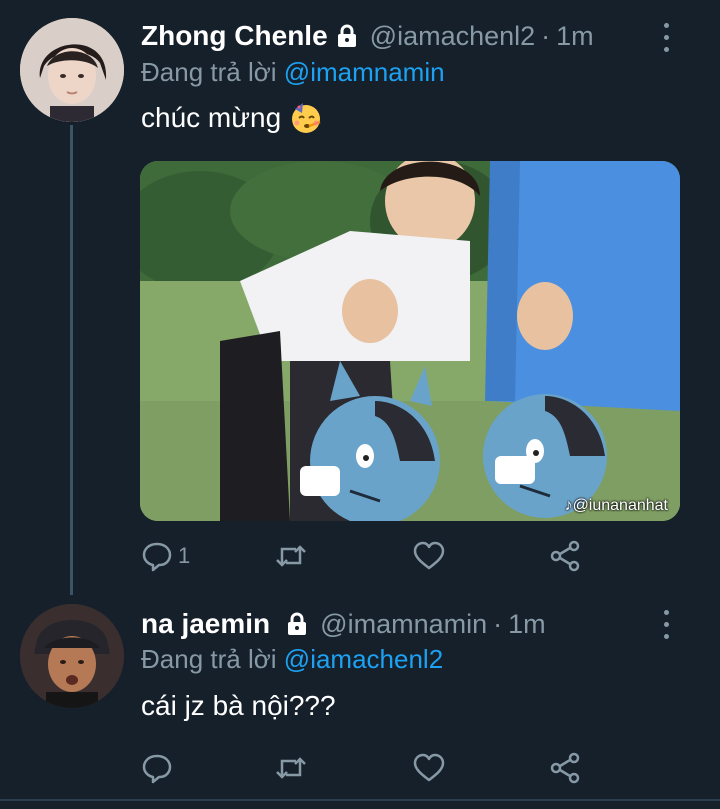 This screenshot has height=809, width=720. I want to click on display-name: na jaemin, so click(205, 624).